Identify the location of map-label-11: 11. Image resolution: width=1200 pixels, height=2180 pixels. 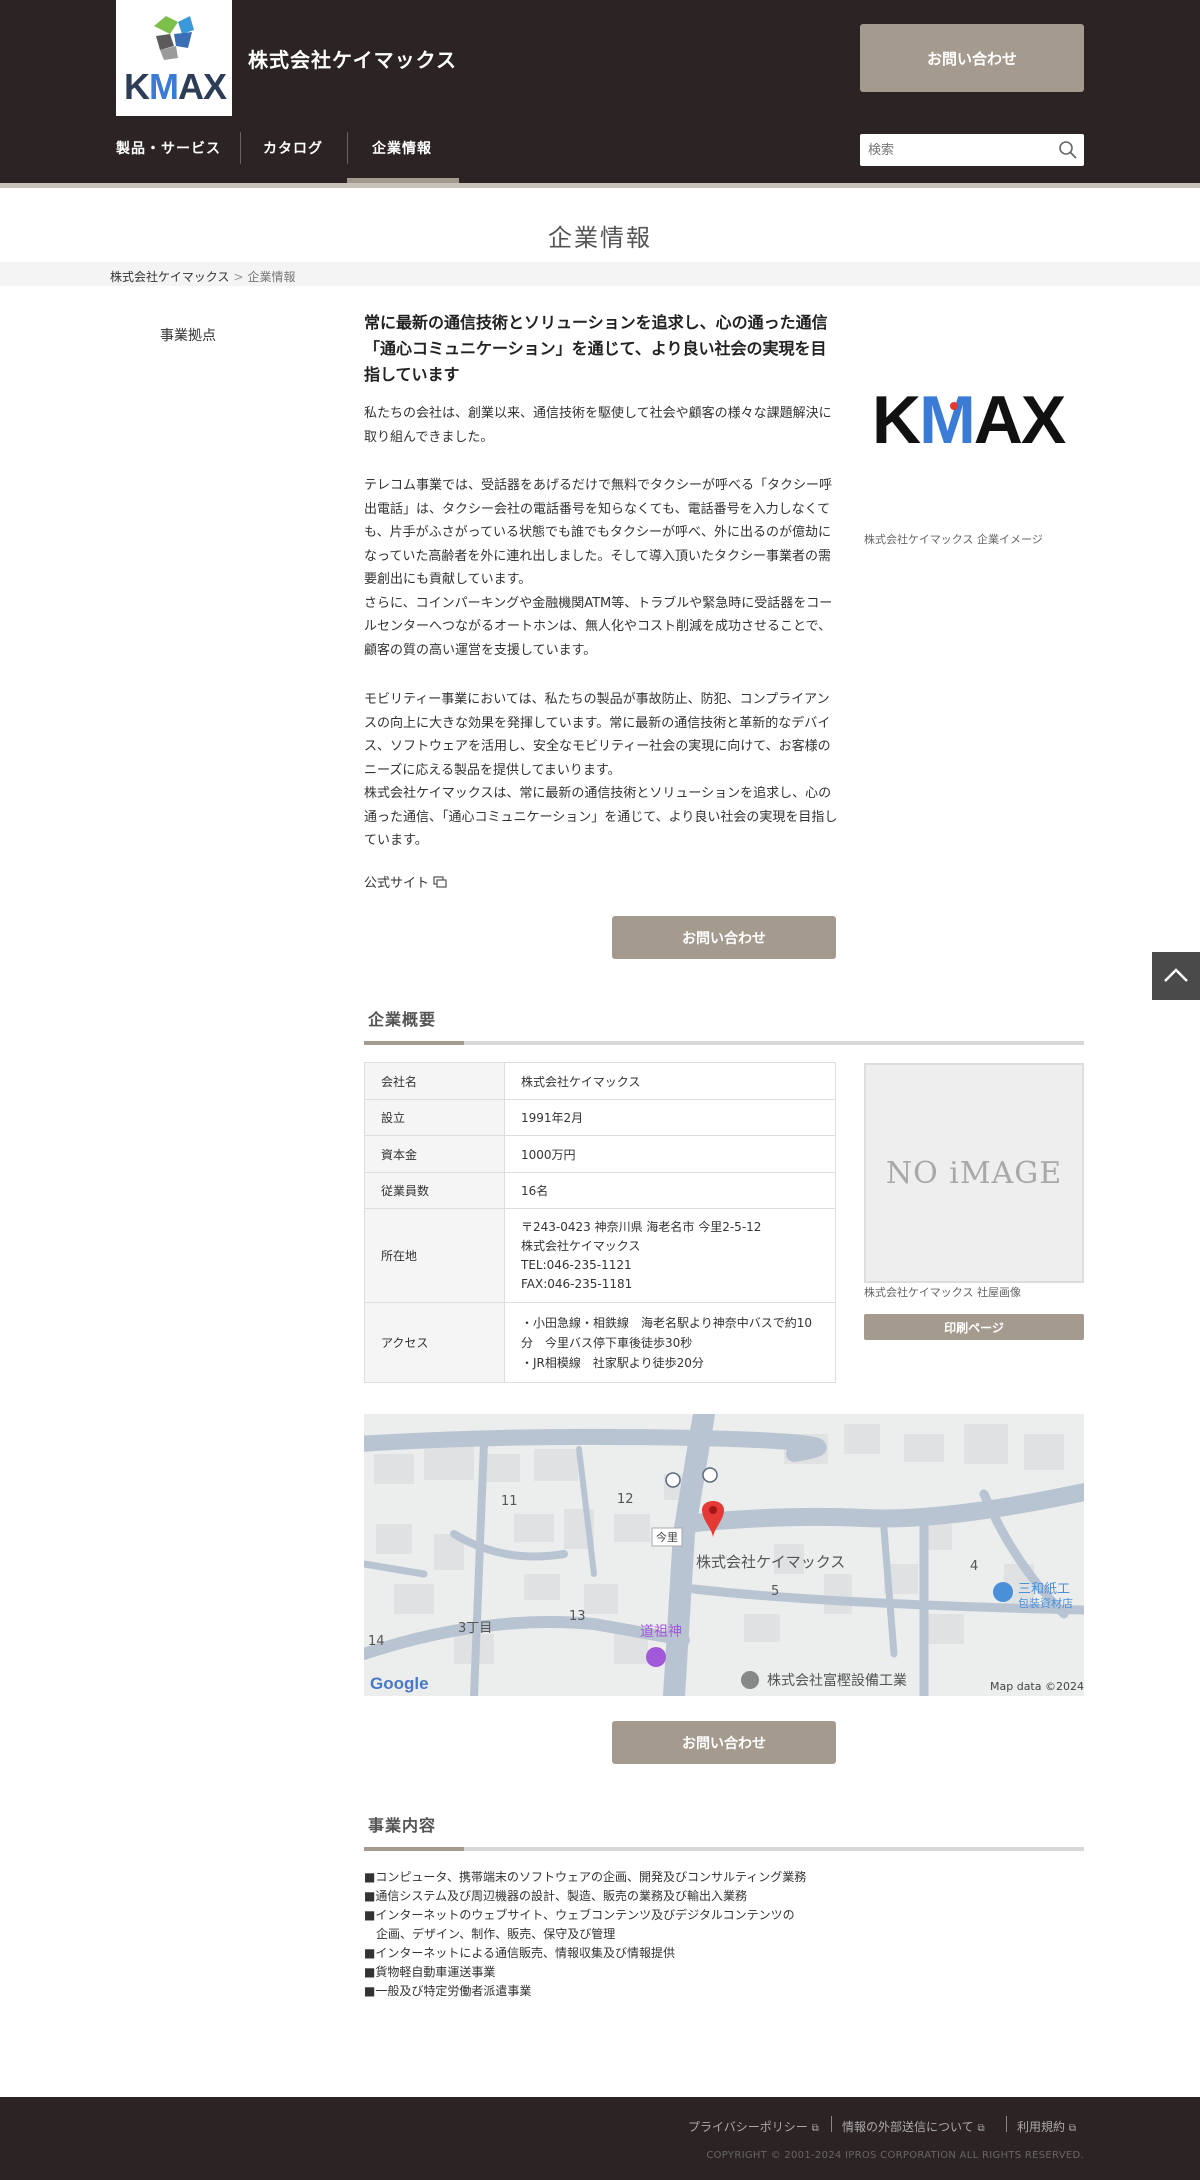
(509, 1501).